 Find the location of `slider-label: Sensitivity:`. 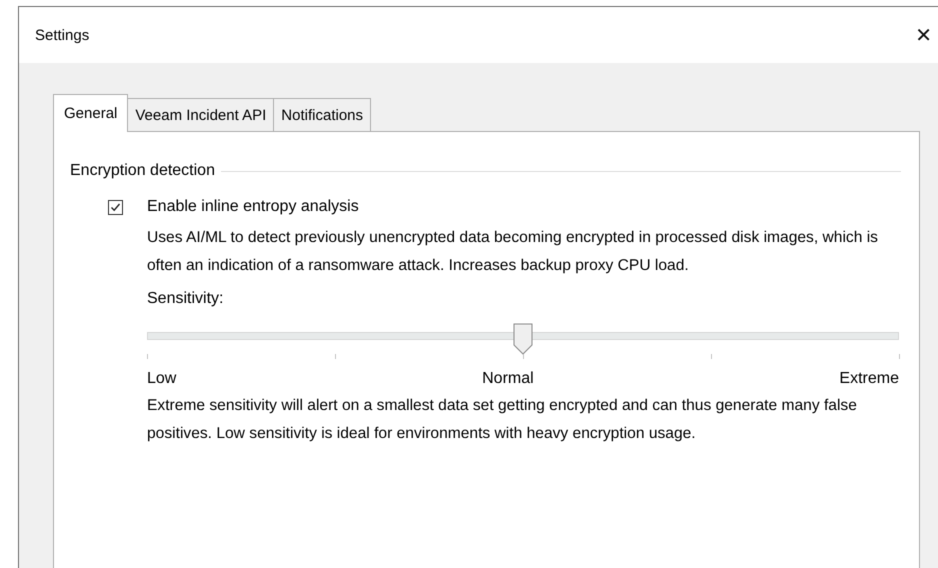

slider-label: Sensitivity: is located at coordinates (185, 299).